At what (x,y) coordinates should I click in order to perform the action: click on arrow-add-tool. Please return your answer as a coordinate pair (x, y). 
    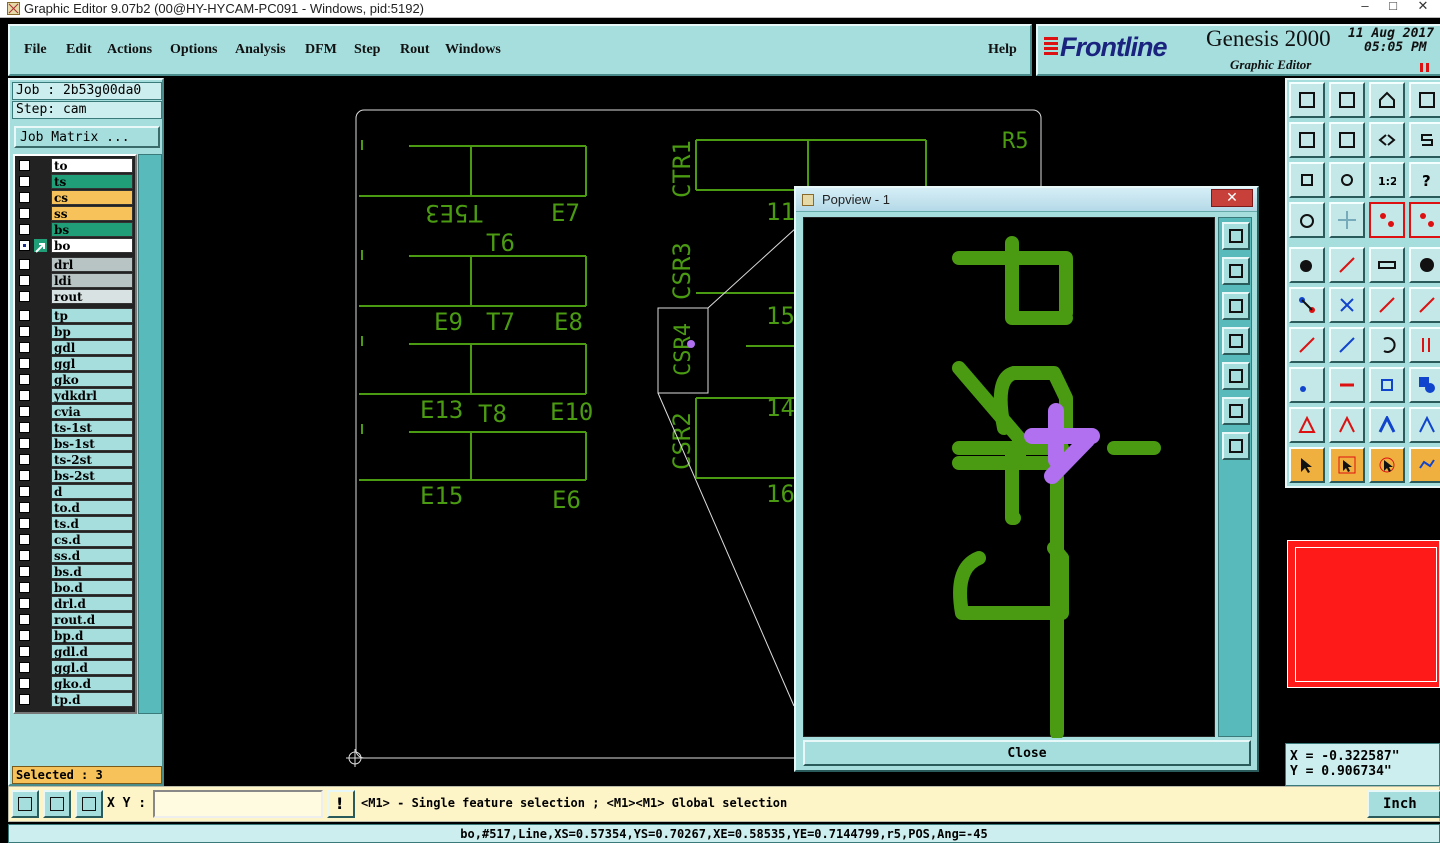
    Looking at the image, I should click on (1387, 305).